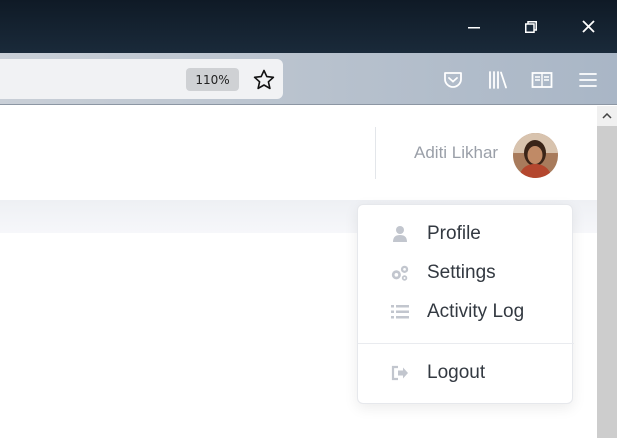 Image resolution: width=617 pixels, height=438 pixels. I want to click on menu-item-label: Settings, so click(461, 272).